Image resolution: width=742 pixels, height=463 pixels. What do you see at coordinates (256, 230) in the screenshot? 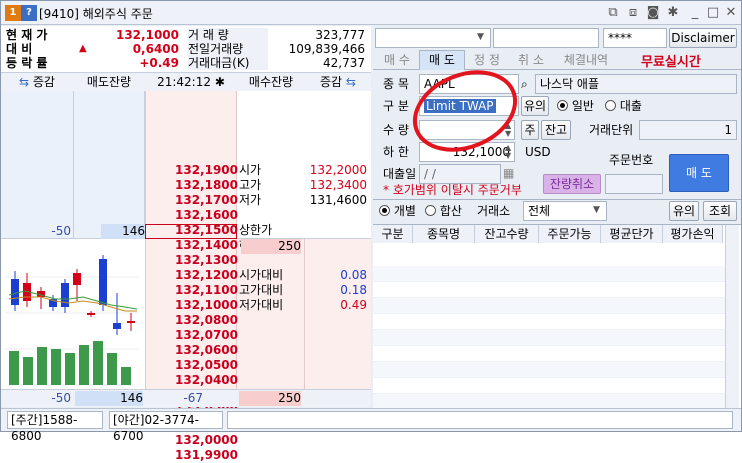
I see `info-label: 상한가` at bounding box center [256, 230].